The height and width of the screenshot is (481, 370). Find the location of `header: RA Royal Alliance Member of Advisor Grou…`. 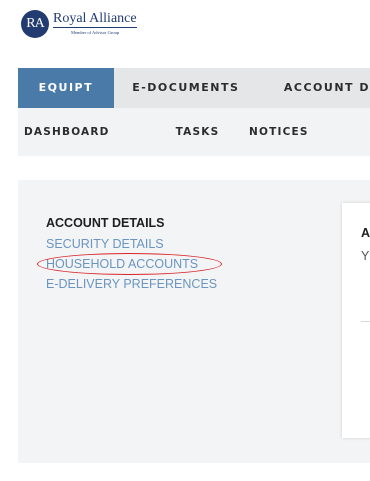

header: RA Royal Alliance Member of Advisor Grou… is located at coordinates (185, 34).